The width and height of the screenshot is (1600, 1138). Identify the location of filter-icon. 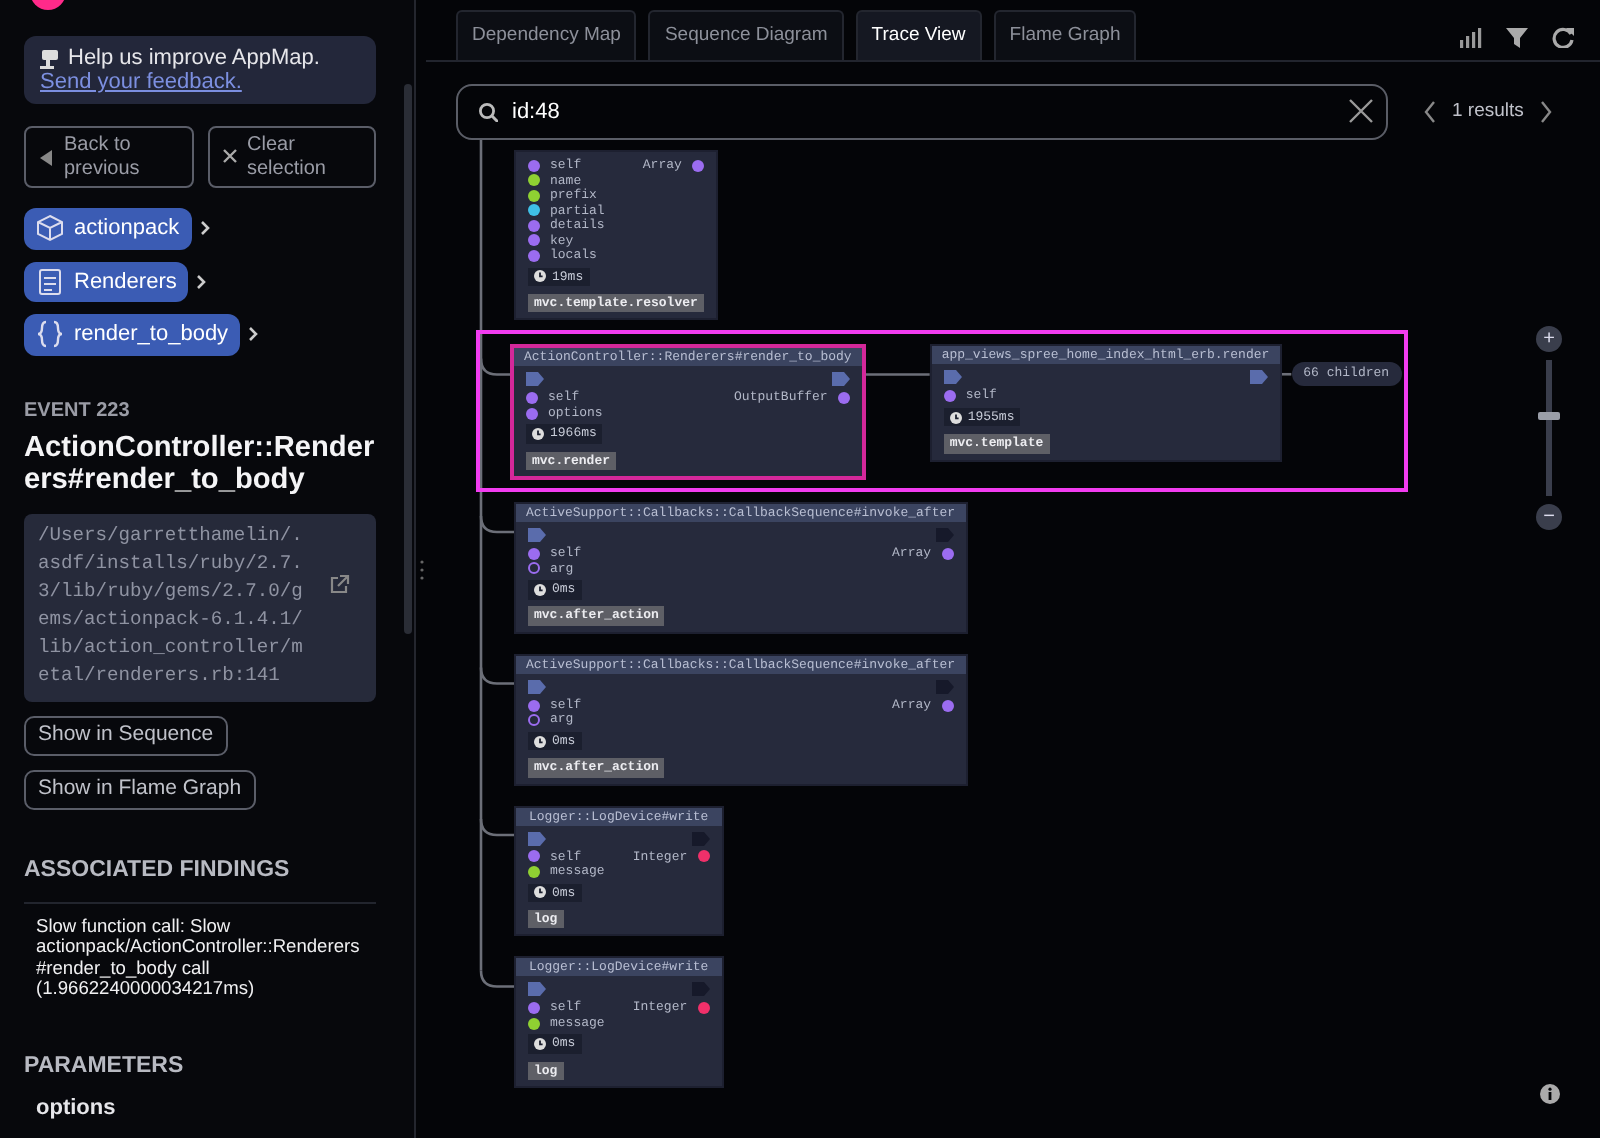
(1517, 37).